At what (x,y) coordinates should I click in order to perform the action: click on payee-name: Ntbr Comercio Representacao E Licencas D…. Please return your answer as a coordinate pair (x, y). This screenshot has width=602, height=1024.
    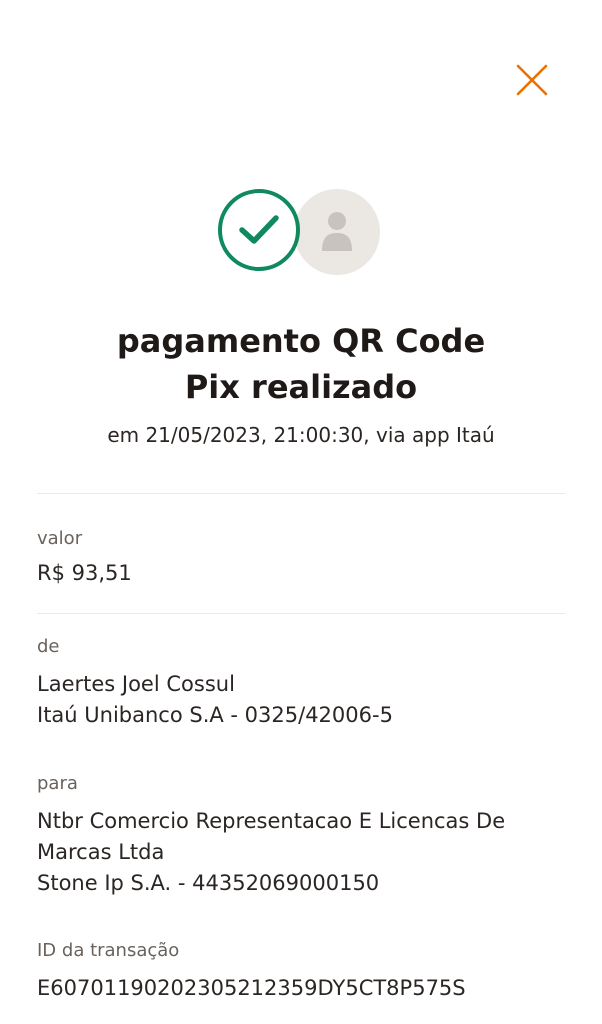
    Looking at the image, I should click on (271, 836).